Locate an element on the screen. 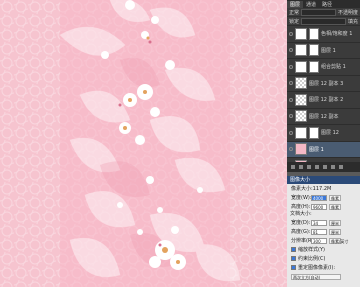  blend-mode-field is located at coordinates (318, 12).